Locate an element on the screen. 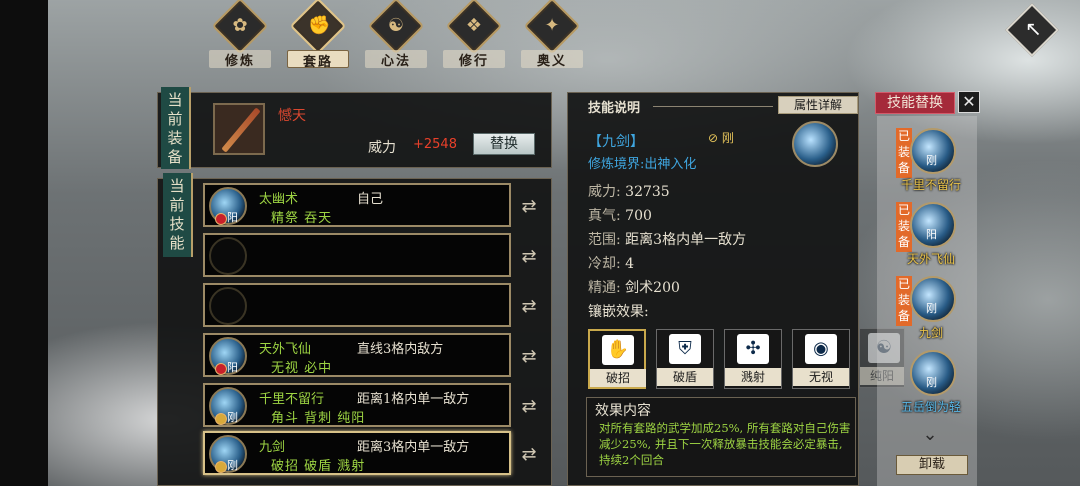 The height and width of the screenshot is (486, 1080). skill-replace-title: 技能替换 is located at coordinates (915, 103).